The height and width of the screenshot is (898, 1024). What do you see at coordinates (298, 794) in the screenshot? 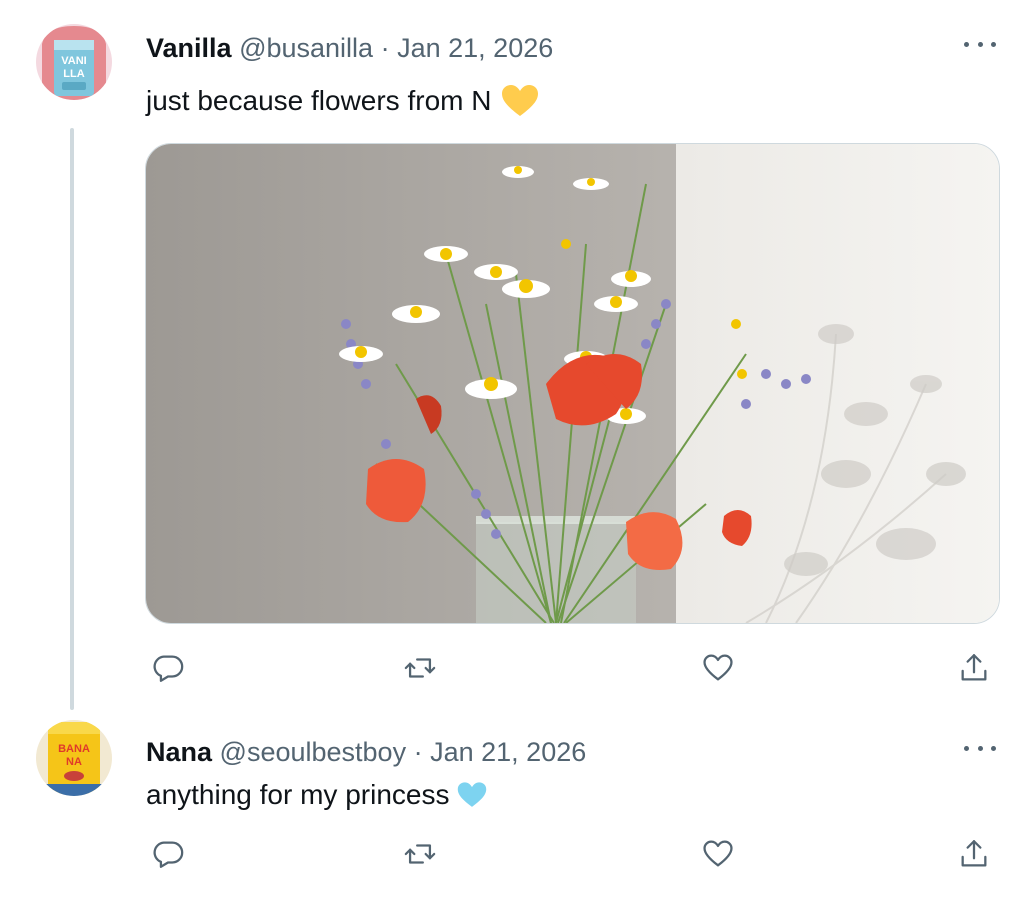
I see `tweet-text-content: anything for my princess` at bounding box center [298, 794].